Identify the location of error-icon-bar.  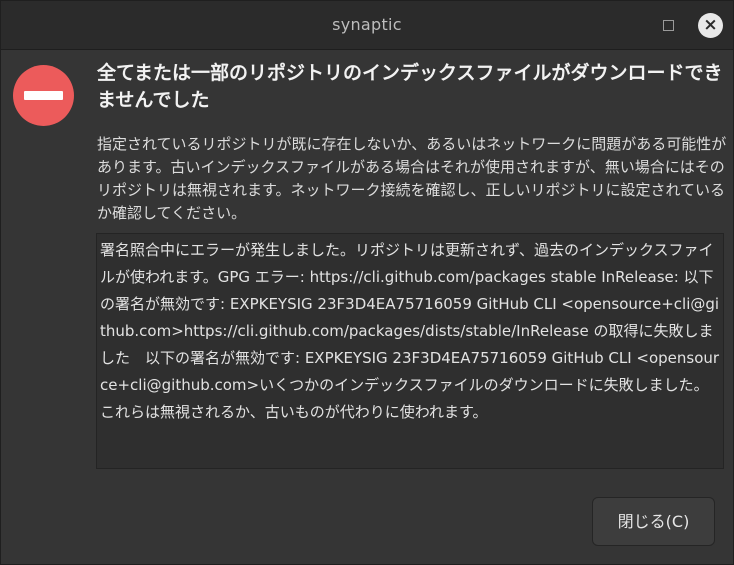
(43, 95).